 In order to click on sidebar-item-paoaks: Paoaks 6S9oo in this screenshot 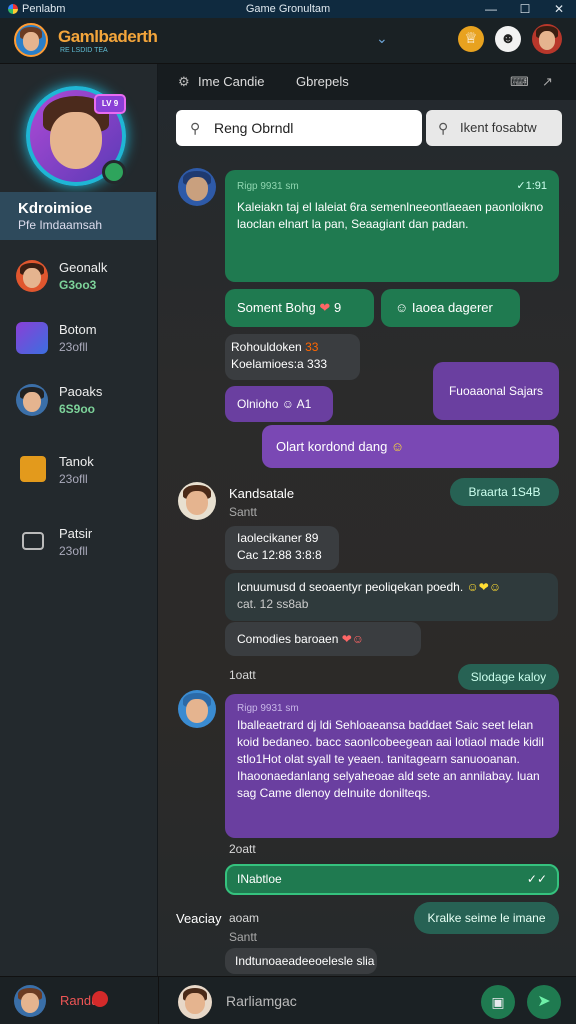, I will do `click(78, 401)`.